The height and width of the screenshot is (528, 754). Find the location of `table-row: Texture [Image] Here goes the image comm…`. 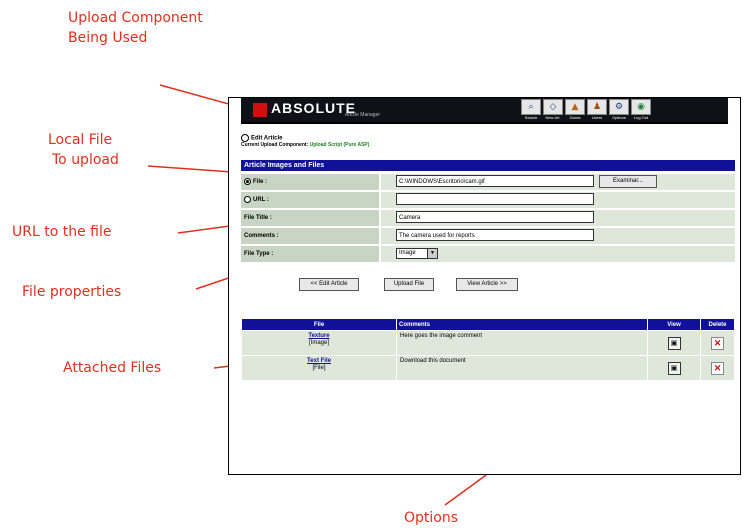

table-row: Texture [Image] Here goes the image comm… is located at coordinates (488, 343).